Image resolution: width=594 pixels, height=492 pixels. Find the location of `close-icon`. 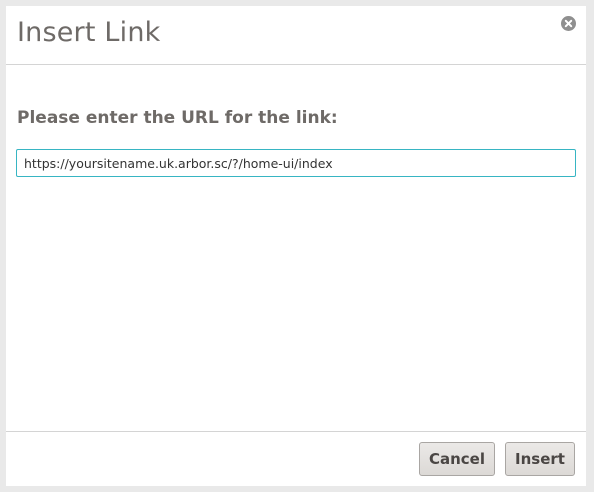

close-icon is located at coordinates (568, 23).